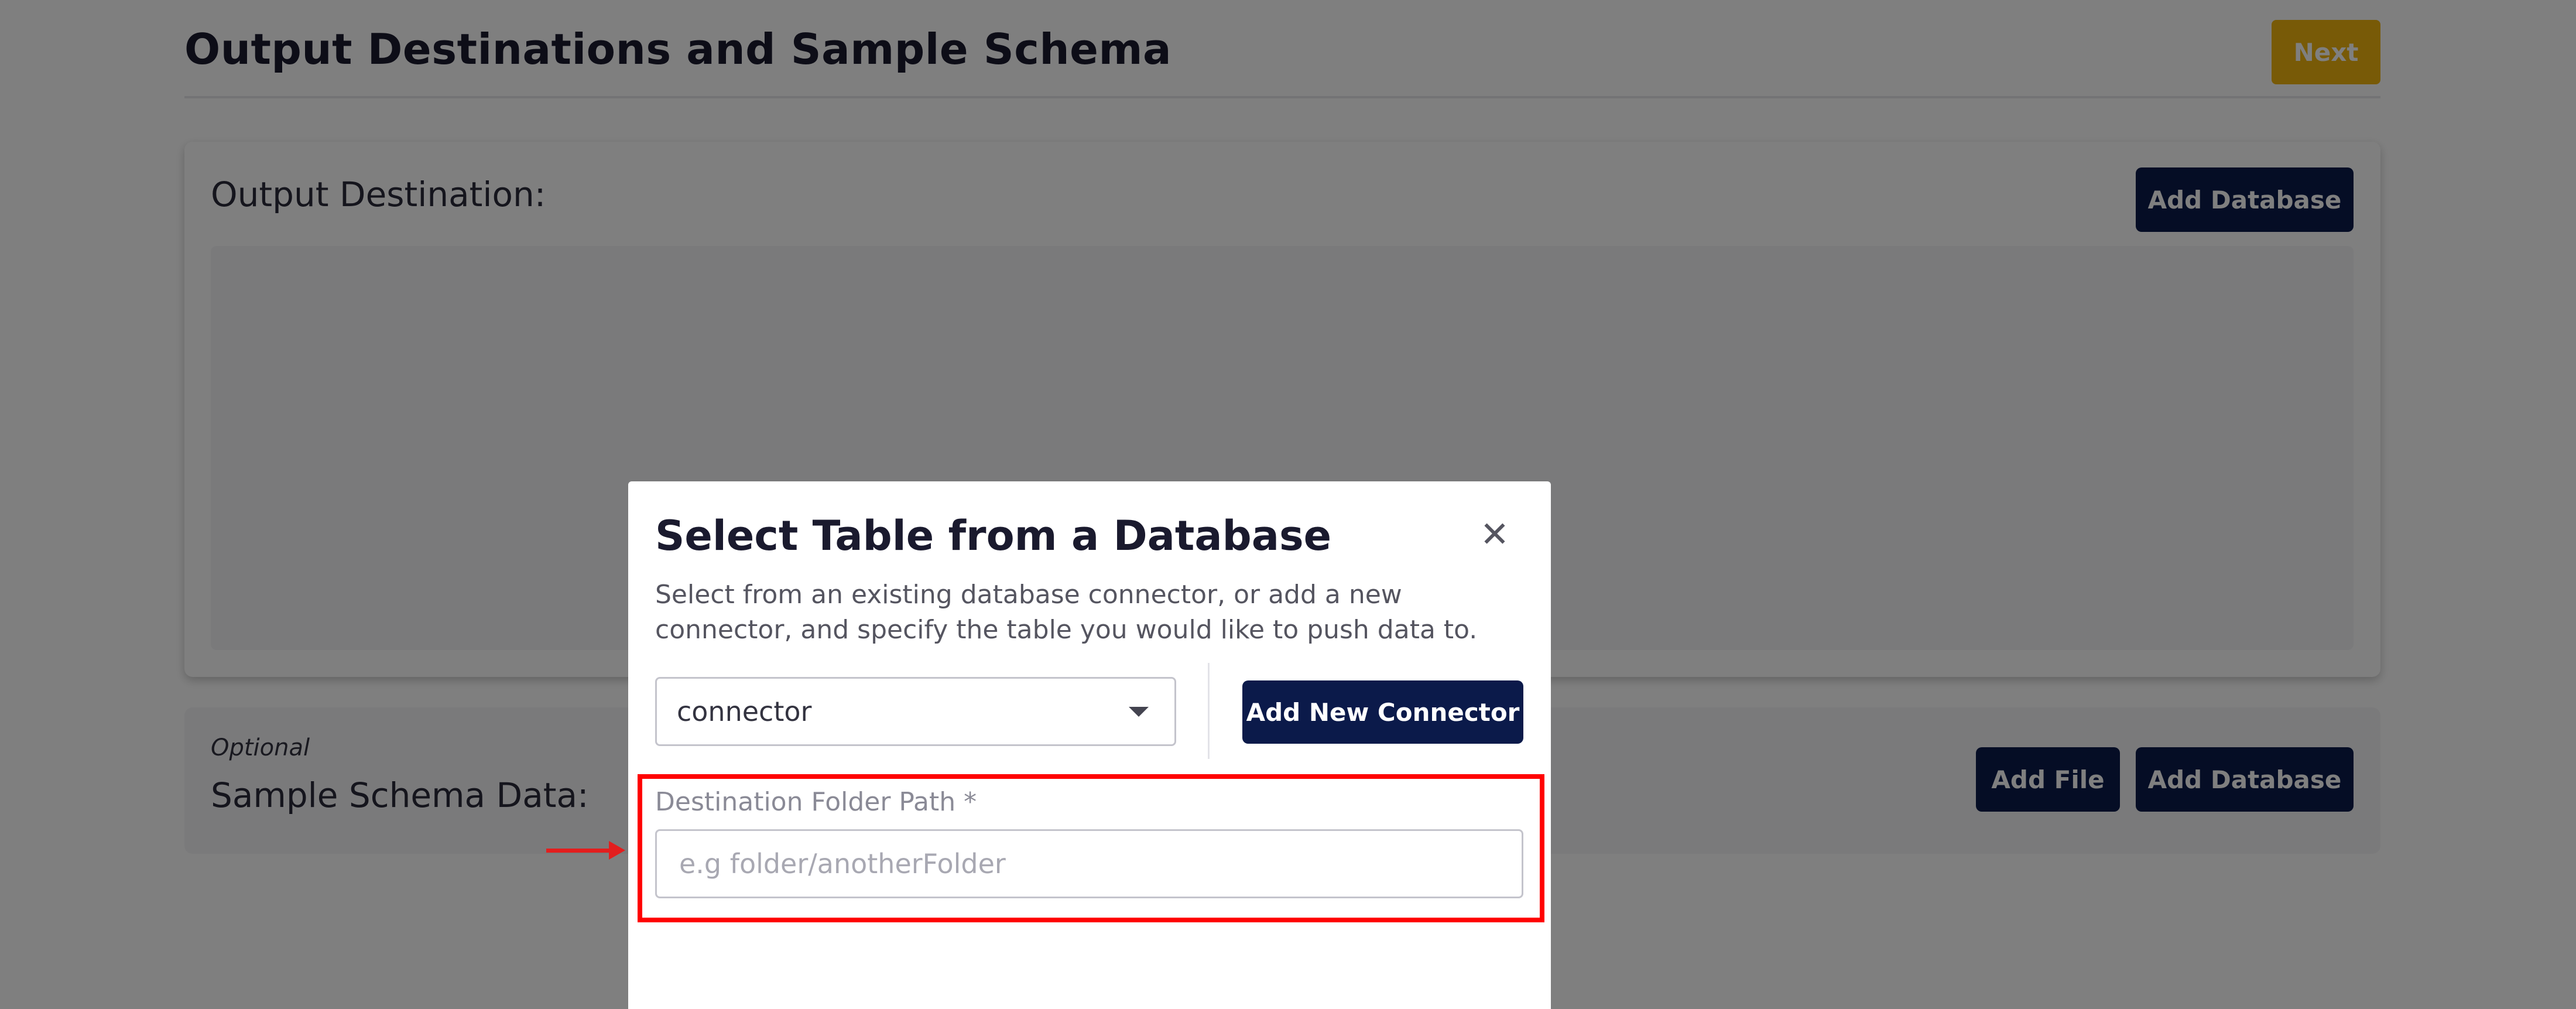 This screenshot has height=1009, width=2576. Describe the element at coordinates (993, 536) in the screenshot. I see `modal-title: Select Table from a Database` at that location.